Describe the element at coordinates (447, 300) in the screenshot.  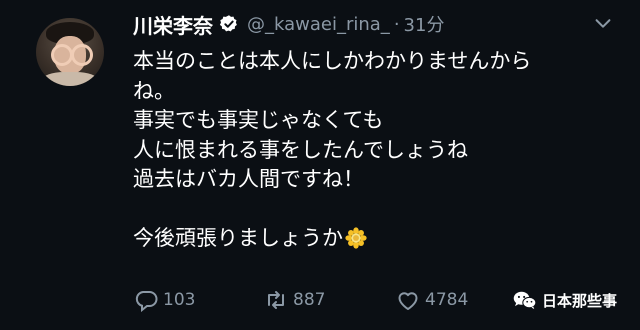
I see `like-count: 4784` at that location.